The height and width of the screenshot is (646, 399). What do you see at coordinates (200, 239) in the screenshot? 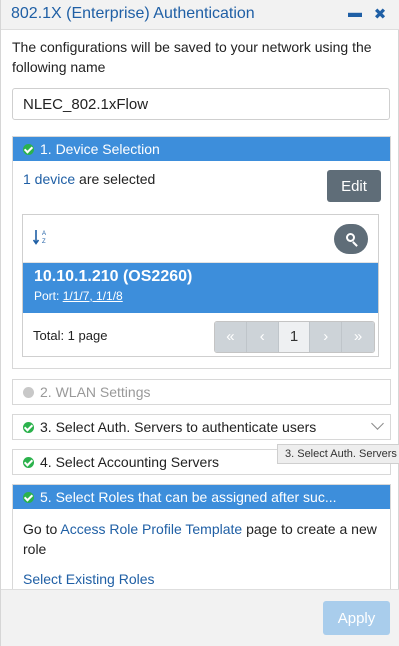
I see `device-table-toolbar: A Z` at bounding box center [200, 239].